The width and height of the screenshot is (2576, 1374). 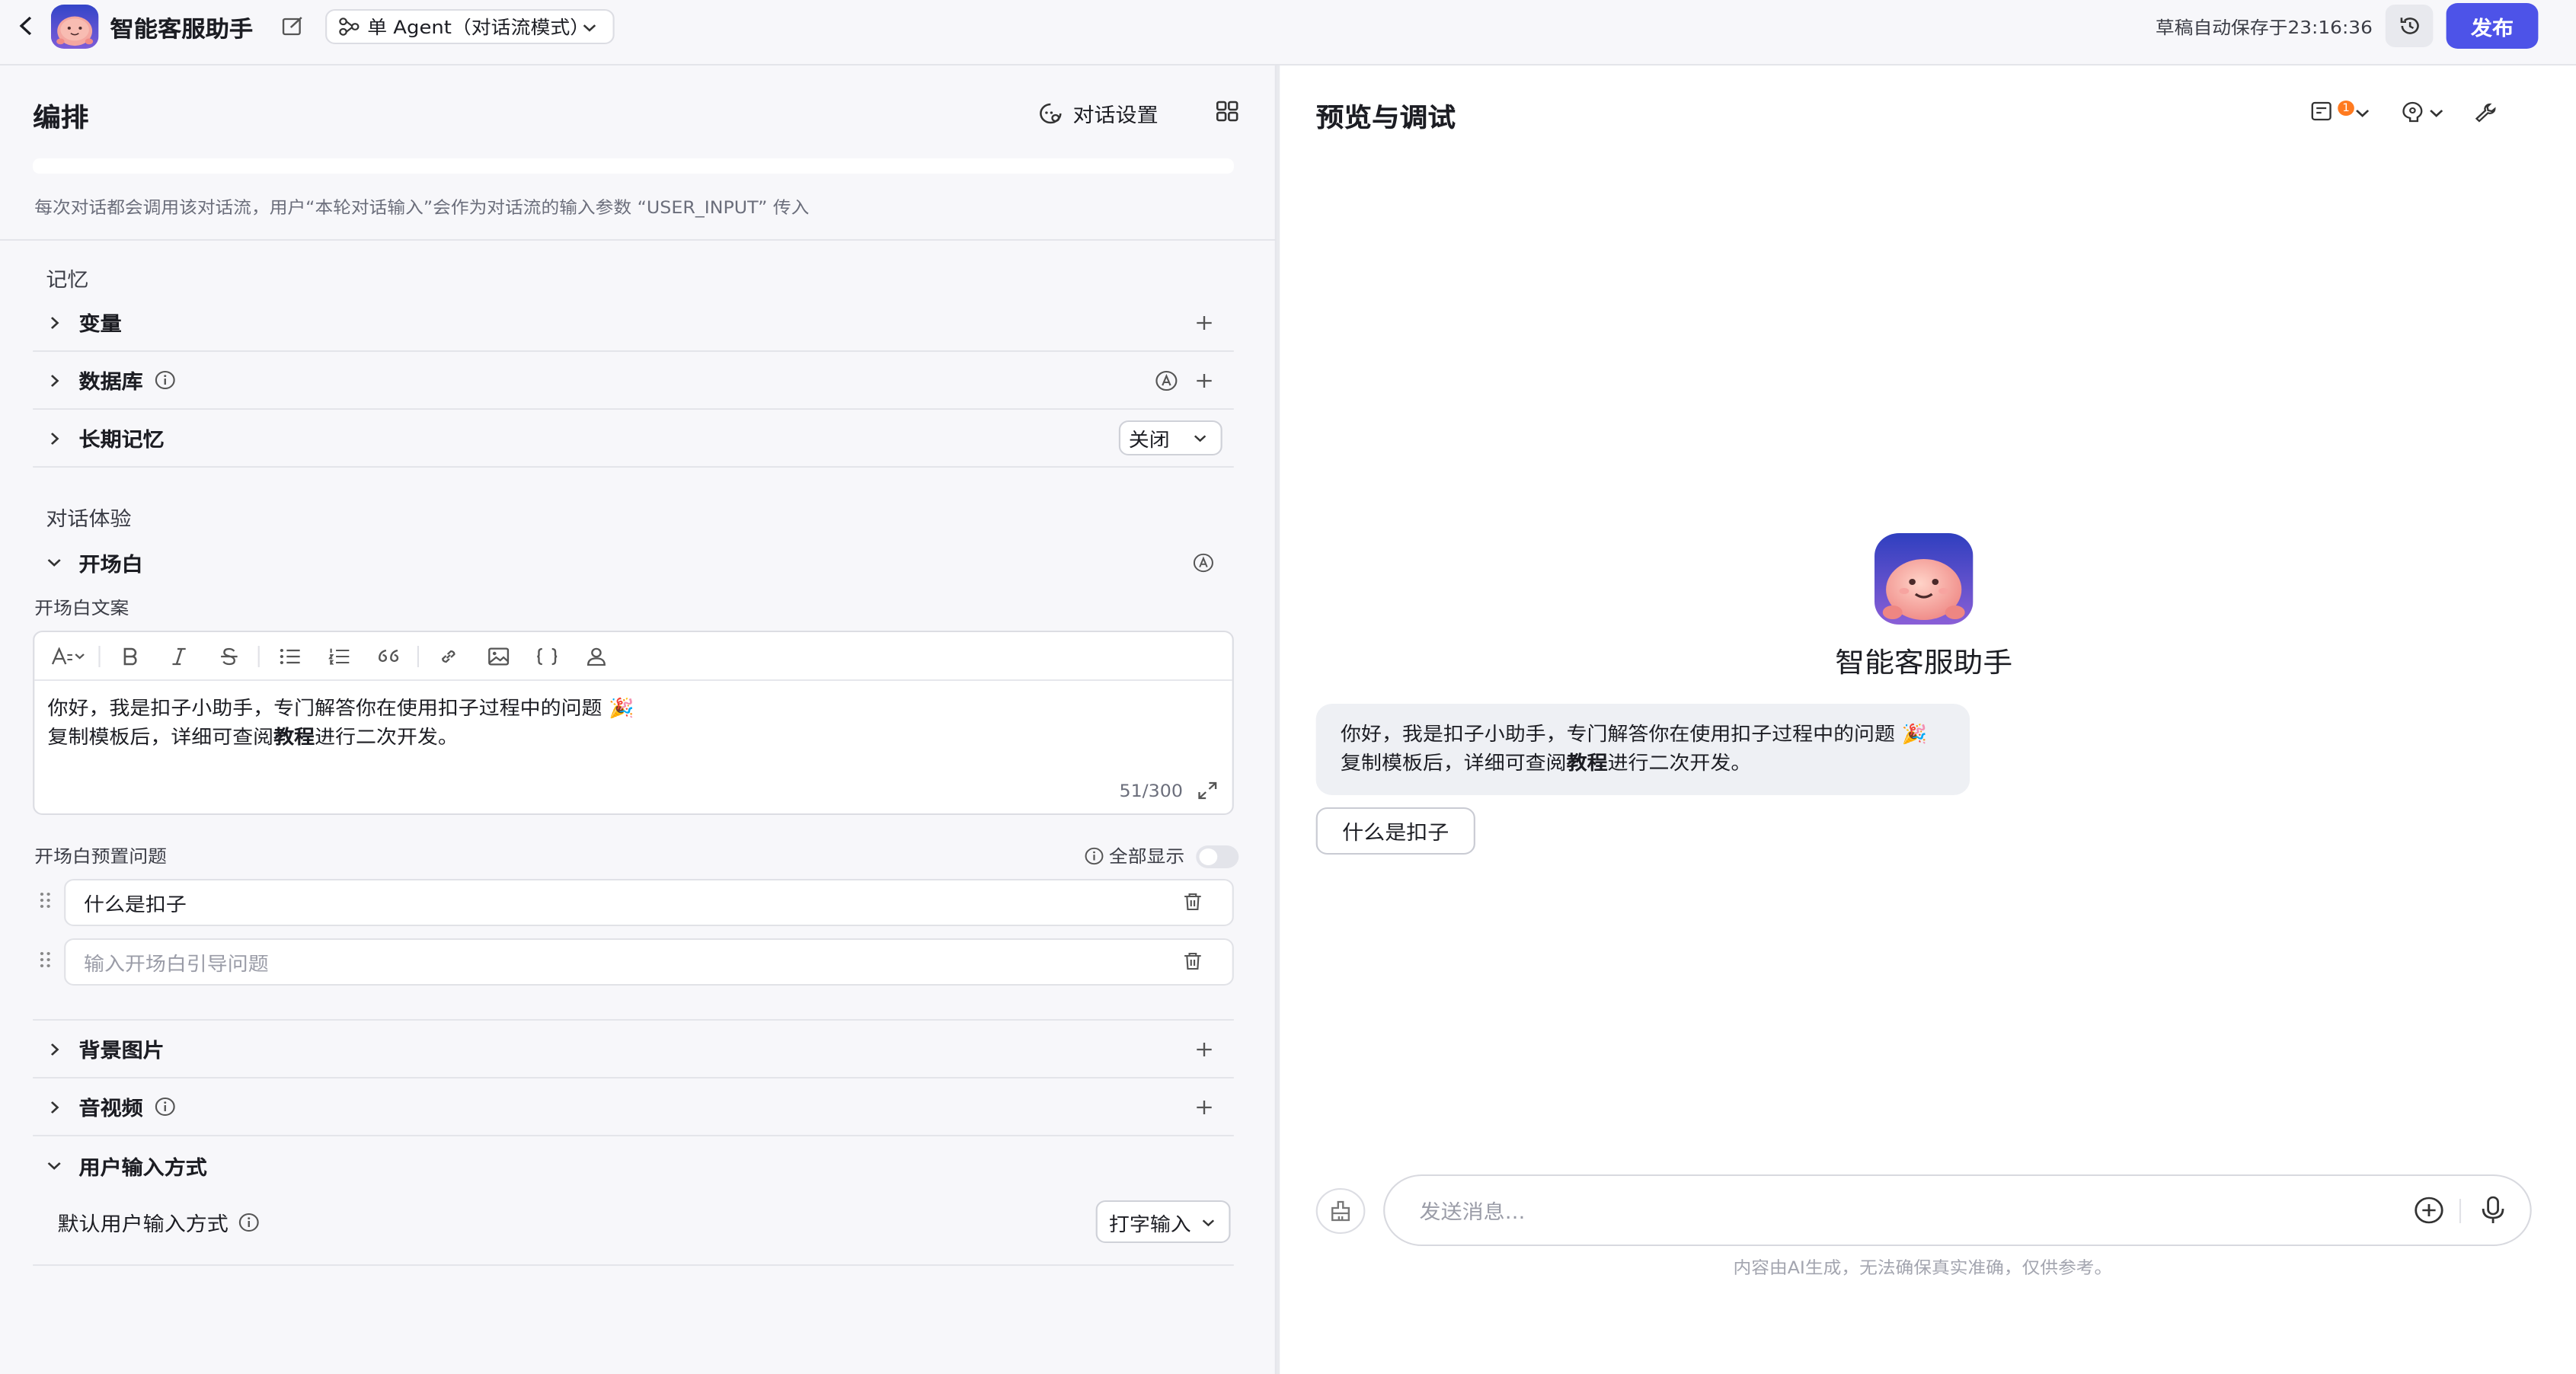 I want to click on publish-button: 发布, so click(x=2492, y=26).